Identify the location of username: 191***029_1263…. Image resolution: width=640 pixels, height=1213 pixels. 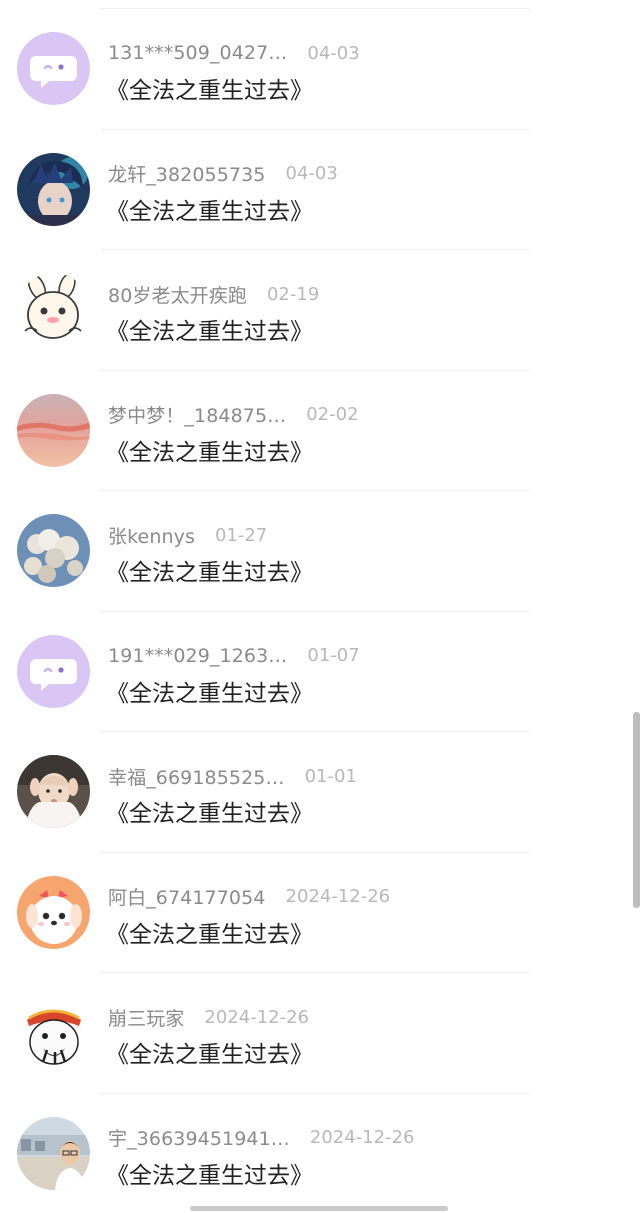
(197, 656).